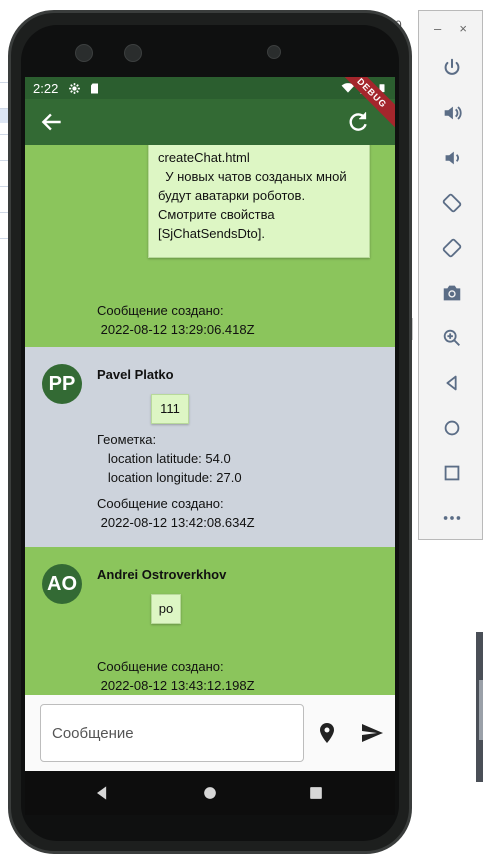 This screenshot has height=854, width=483. I want to click on zoom-icon, so click(451, 337).